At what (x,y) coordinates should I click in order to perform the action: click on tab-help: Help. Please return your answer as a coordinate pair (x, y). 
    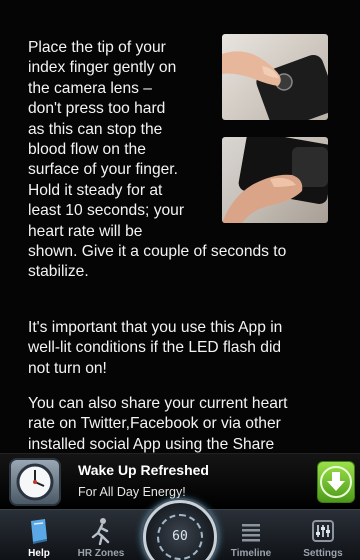
    Looking at the image, I should click on (39, 535).